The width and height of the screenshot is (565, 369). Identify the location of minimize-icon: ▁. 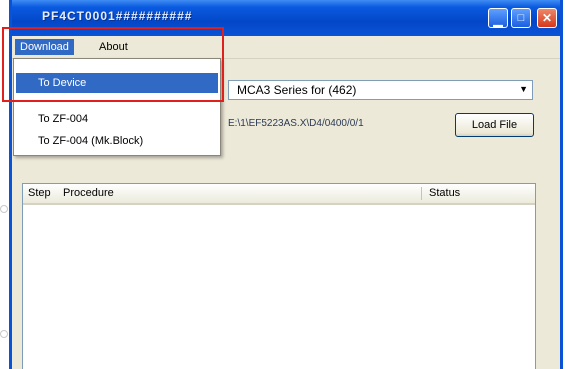
(498, 20).